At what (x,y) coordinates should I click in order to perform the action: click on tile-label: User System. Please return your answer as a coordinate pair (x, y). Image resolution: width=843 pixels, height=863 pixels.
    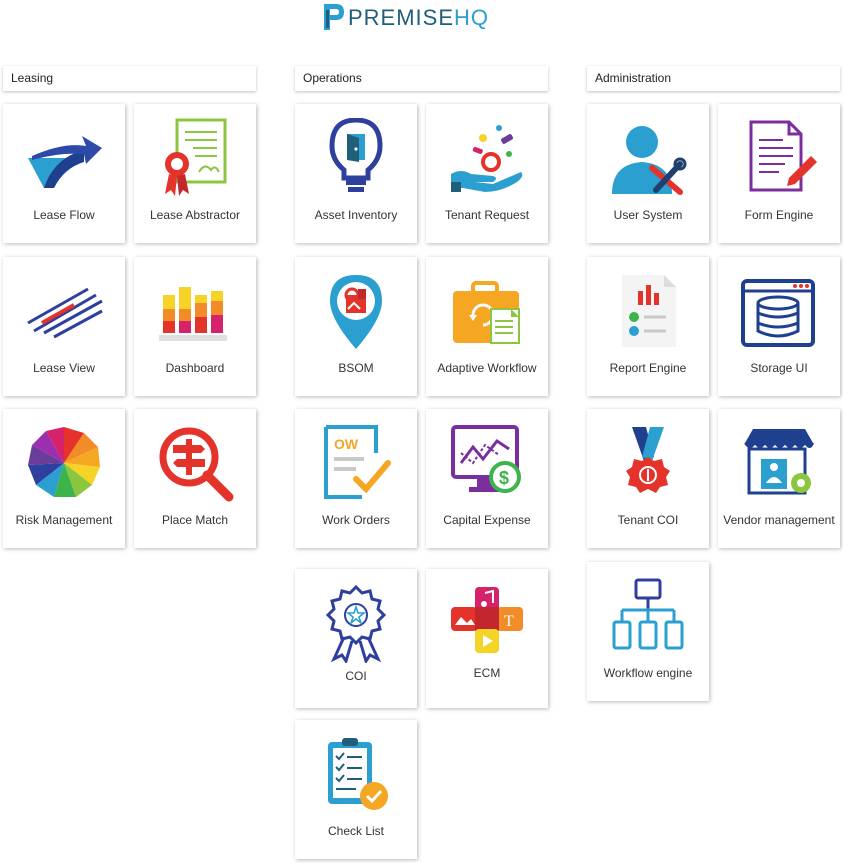
    Looking at the image, I should click on (648, 215).